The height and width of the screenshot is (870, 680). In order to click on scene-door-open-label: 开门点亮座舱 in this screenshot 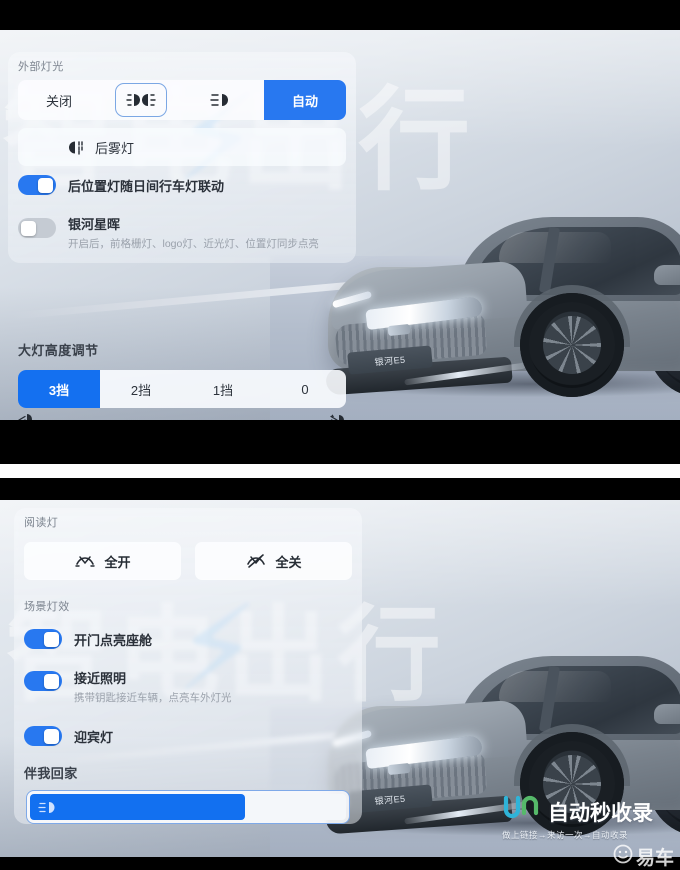, I will do `click(113, 640)`.